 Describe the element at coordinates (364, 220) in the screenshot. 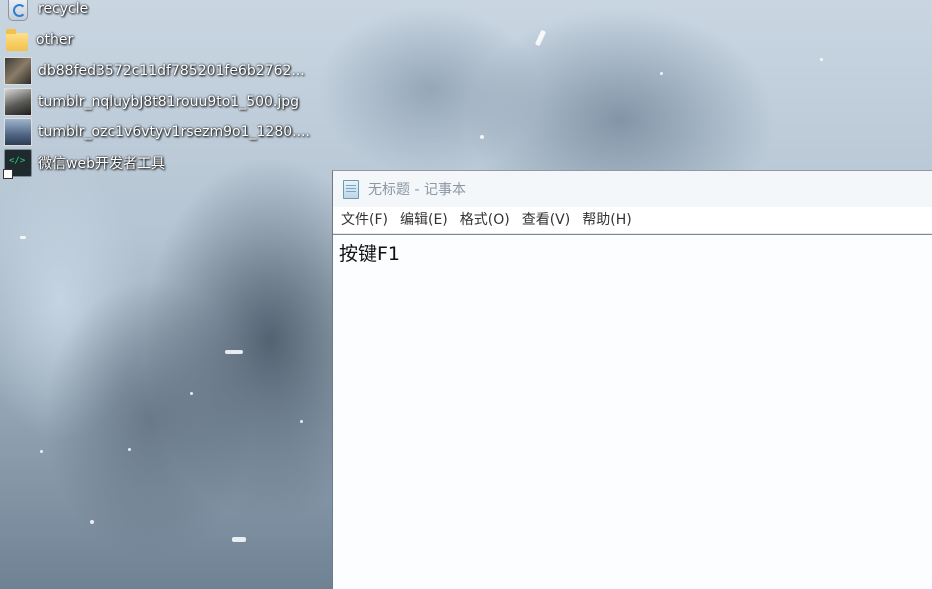

I see `menu-file: 文件(F)` at that location.